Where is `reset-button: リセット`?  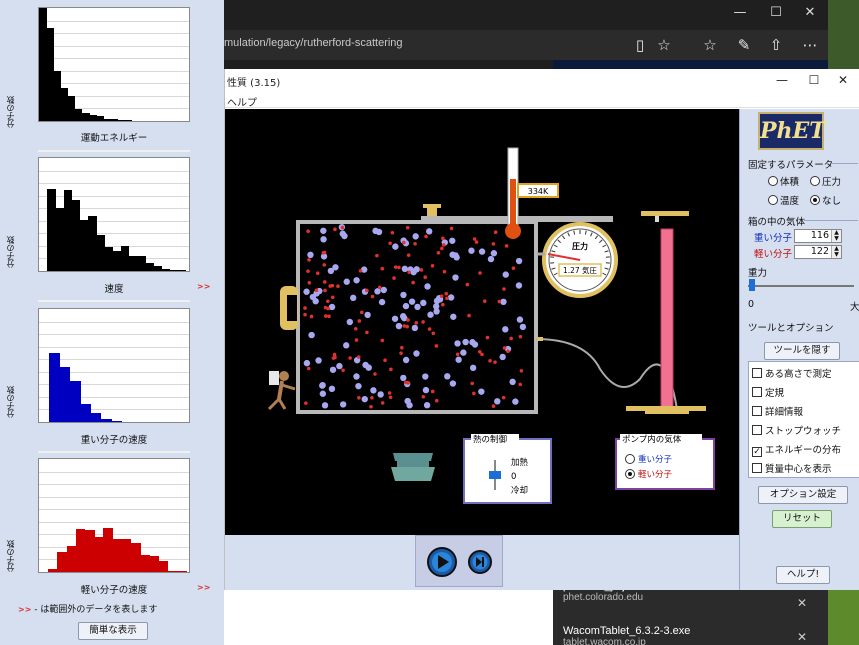
reset-button: リセット is located at coordinates (802, 519).